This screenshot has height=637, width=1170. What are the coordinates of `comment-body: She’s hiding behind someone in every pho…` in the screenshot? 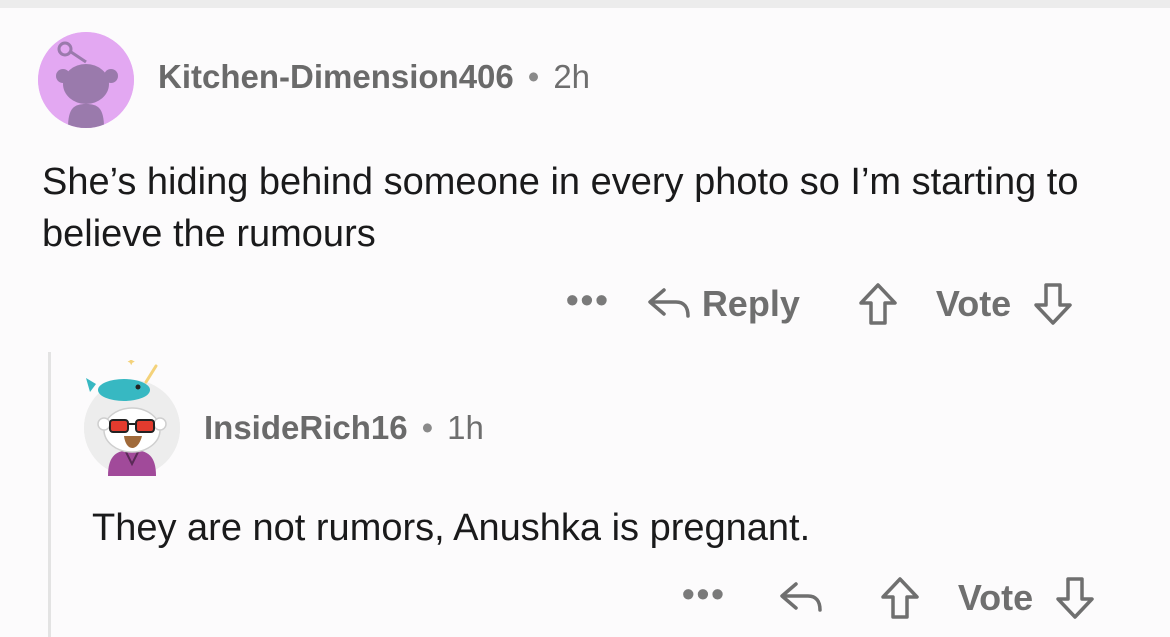 It's located at (560, 208).